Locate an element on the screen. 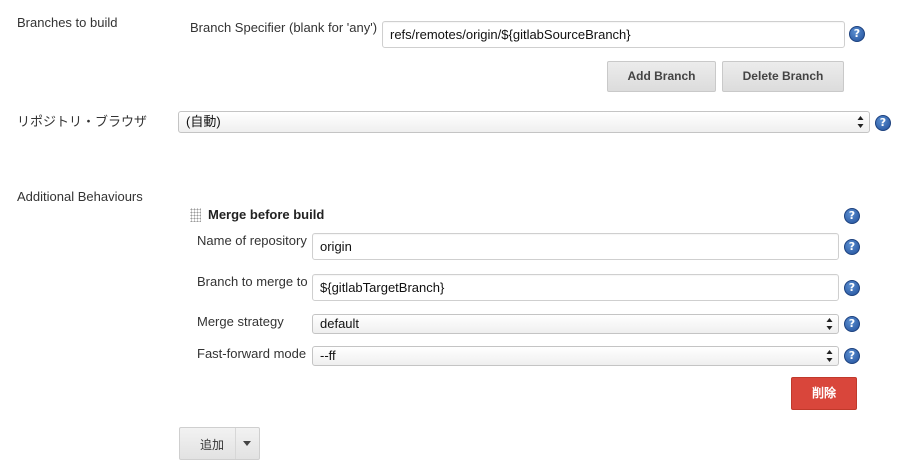  branches-section-label: Branches to build is located at coordinates (67, 22).